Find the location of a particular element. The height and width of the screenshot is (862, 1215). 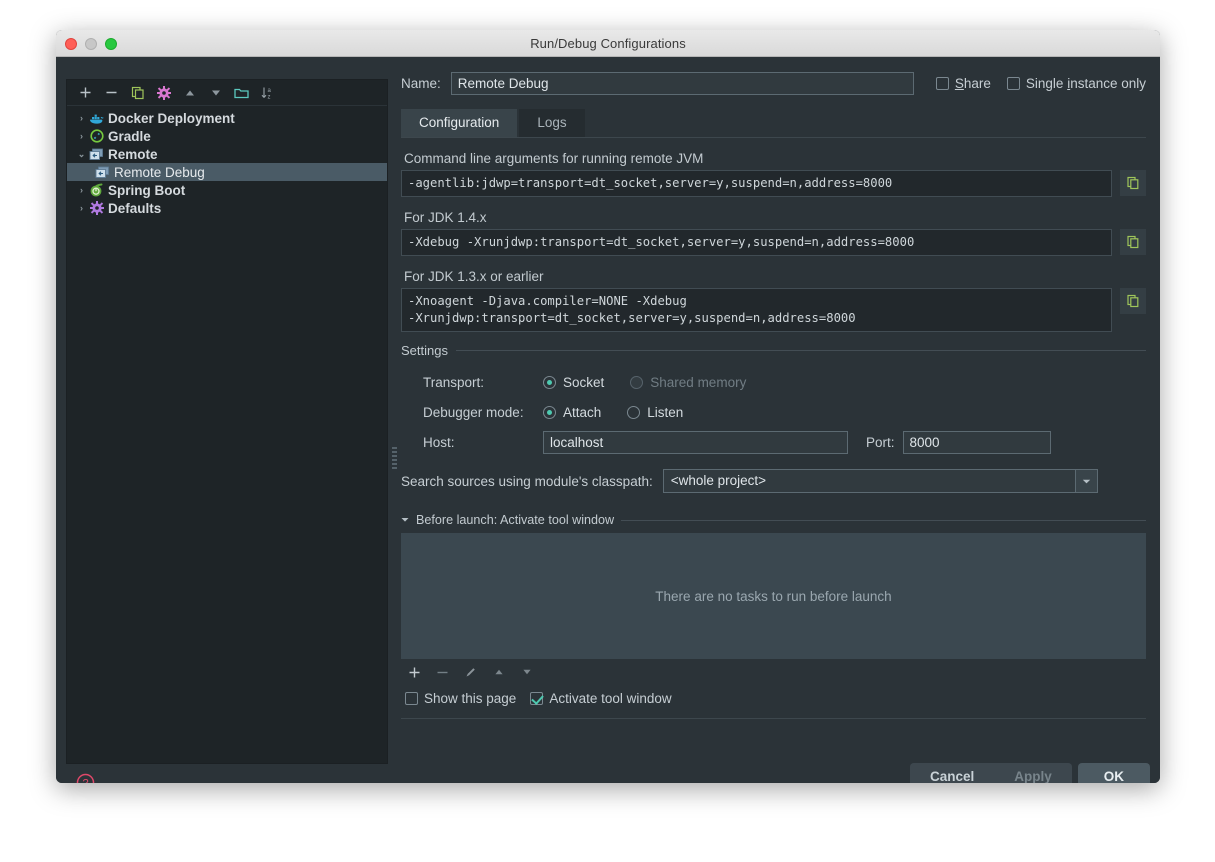

edit-templates-gear-icon is located at coordinates (163, 92).